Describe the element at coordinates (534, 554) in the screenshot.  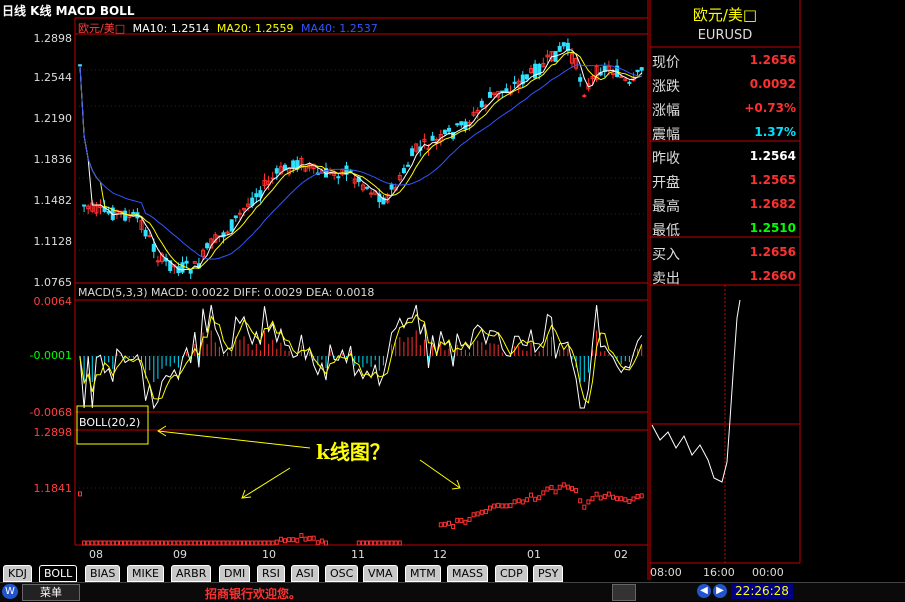
I see `date-tick: 01` at that location.